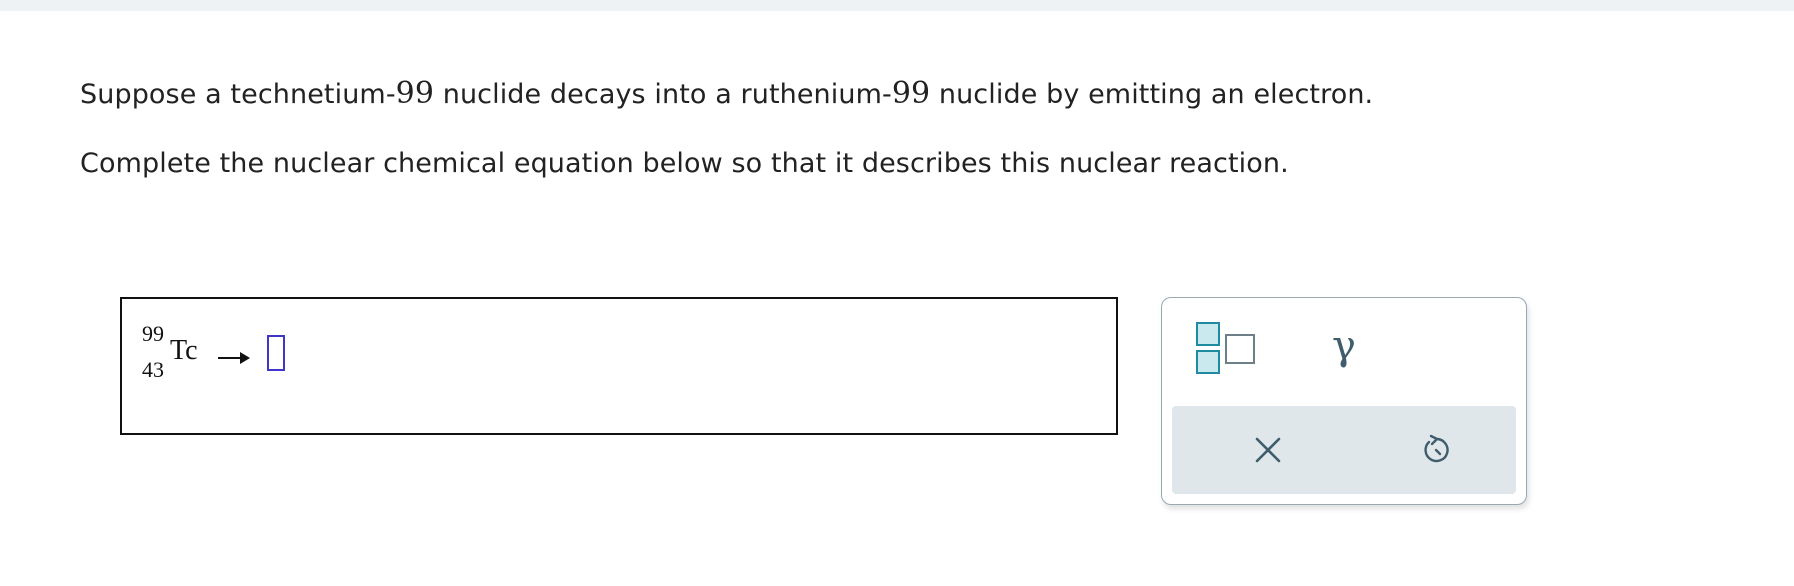 The image size is (1794, 586). What do you see at coordinates (184, 350) in the screenshot?
I see `nuclide-symbol: Tc` at bounding box center [184, 350].